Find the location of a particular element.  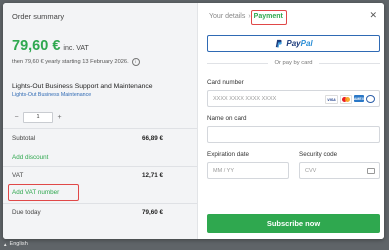

price: 79,60 € is located at coordinates (36, 46).